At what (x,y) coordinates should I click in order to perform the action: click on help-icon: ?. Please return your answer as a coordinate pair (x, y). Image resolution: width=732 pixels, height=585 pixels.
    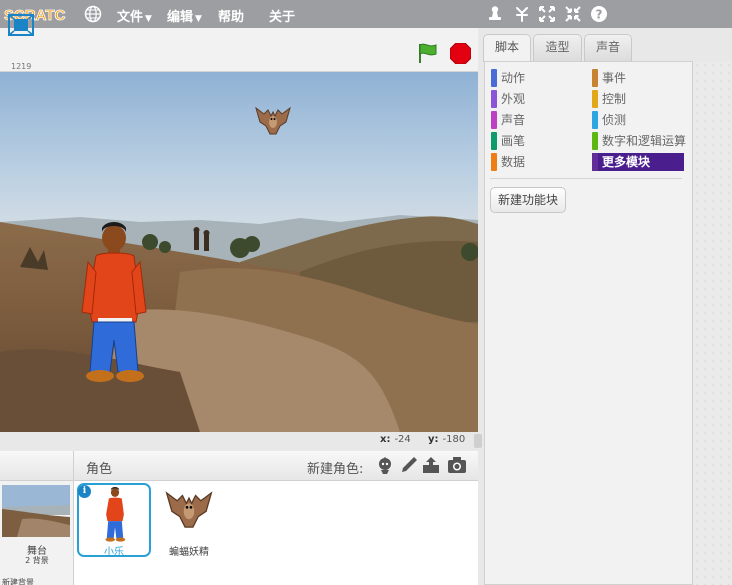
    Looking at the image, I should click on (599, 14).